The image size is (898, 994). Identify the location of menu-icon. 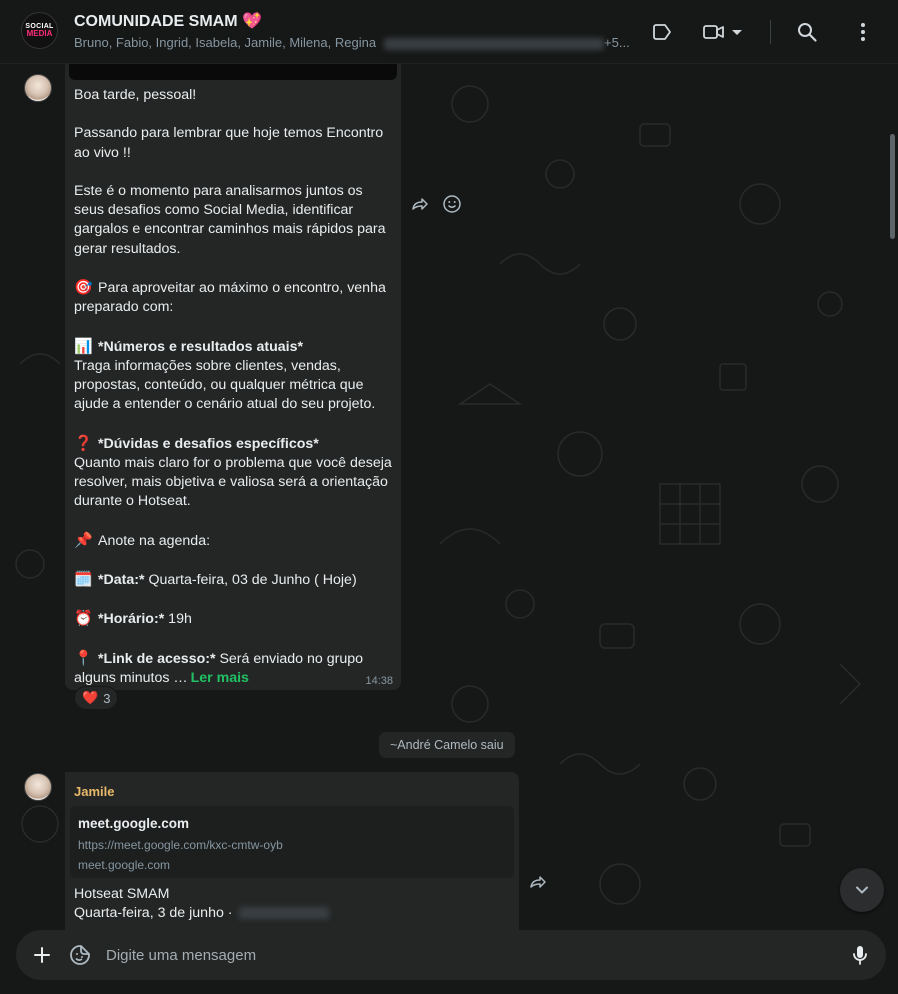
(863, 32).